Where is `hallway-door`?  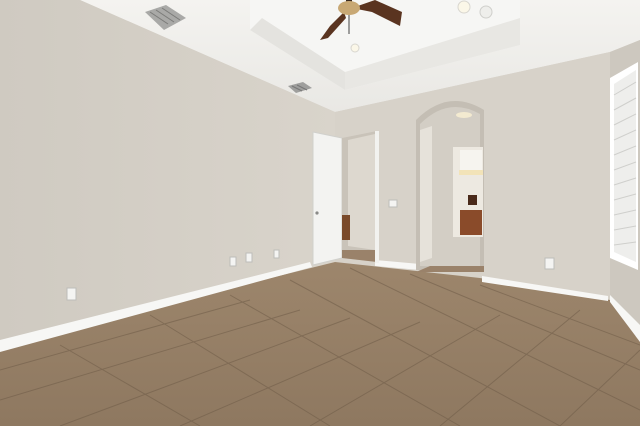
hallway-door is located at coordinates (426, 194).